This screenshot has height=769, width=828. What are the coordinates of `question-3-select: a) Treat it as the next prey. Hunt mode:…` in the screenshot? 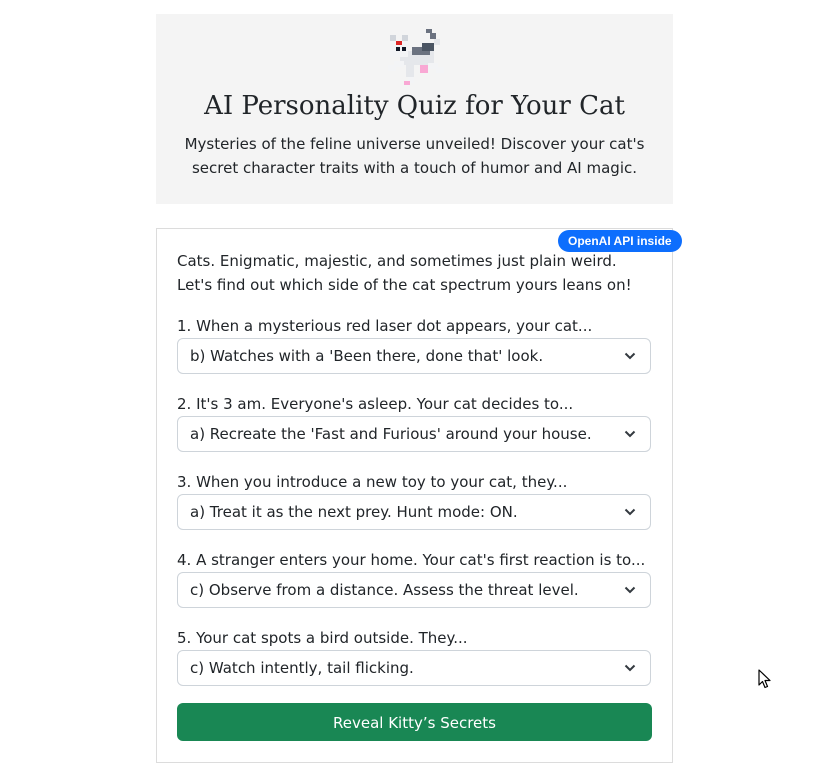 It's located at (414, 512).